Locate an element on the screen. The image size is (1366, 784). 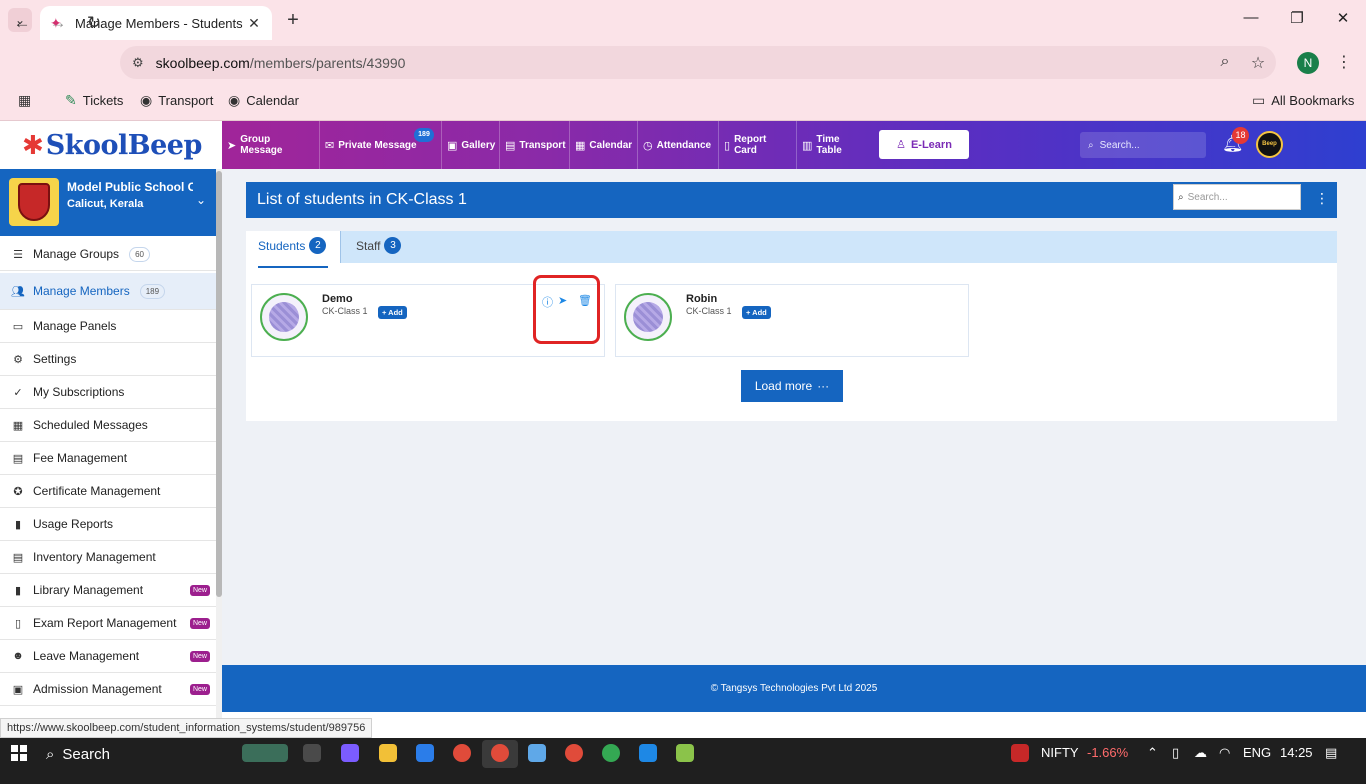
sidebar-item-scheduled-messages: ▦ Scheduled Messages is located at coordinates (111, 425).